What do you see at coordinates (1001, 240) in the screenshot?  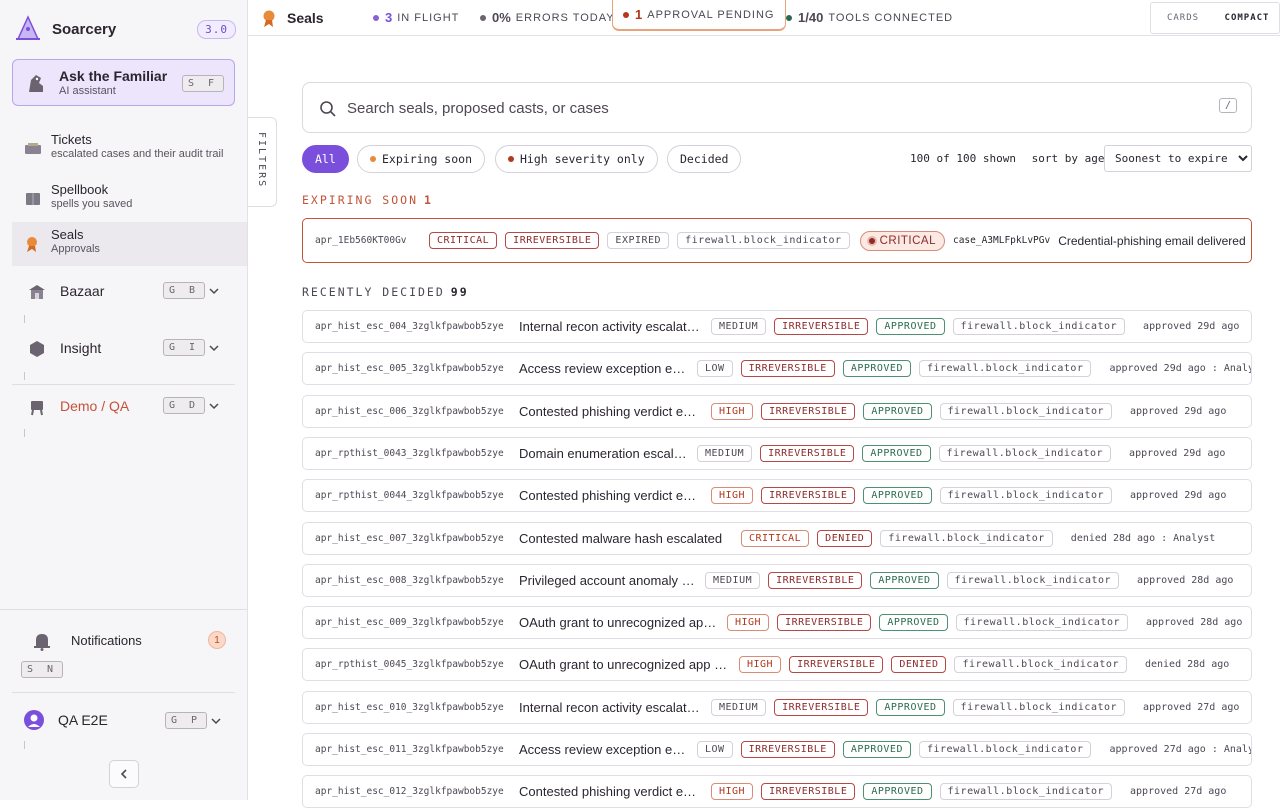 I see `case-id: case_A3MLFpkLvPGv` at bounding box center [1001, 240].